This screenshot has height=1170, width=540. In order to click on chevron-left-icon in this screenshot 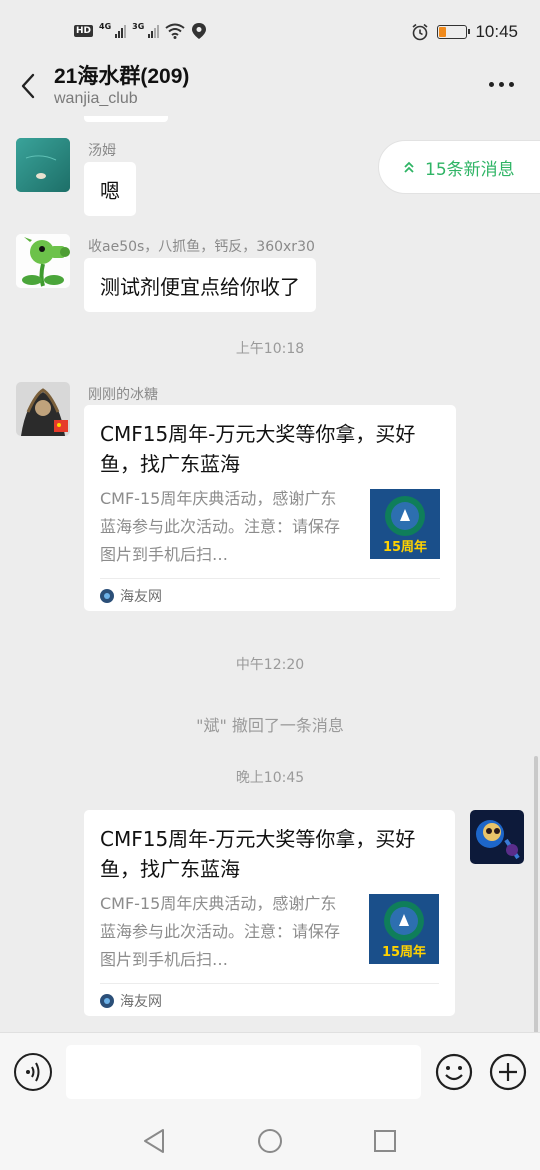, I will do `click(28, 86)`.